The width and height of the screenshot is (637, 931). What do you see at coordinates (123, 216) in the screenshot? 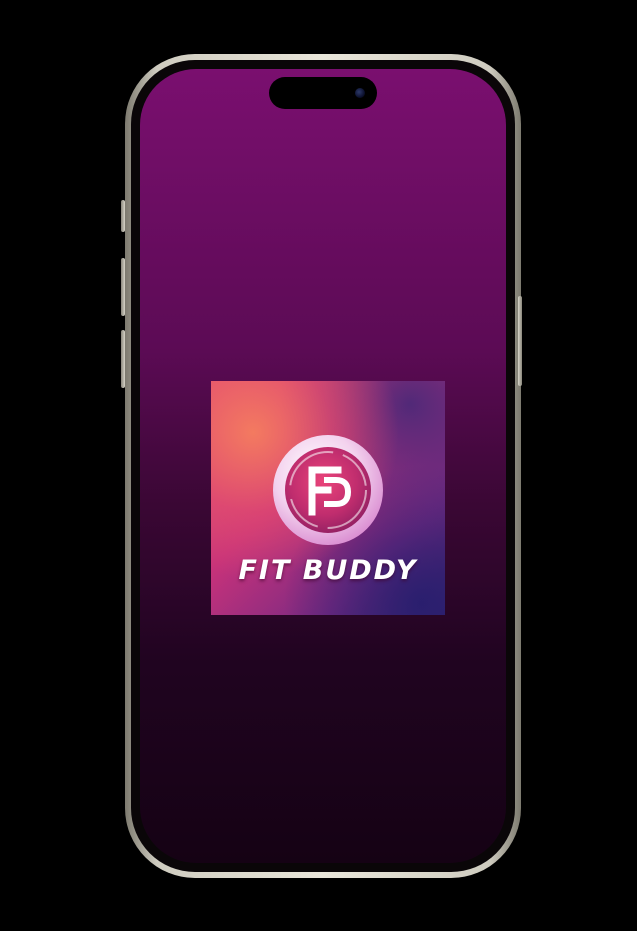
I see `action-button` at bounding box center [123, 216].